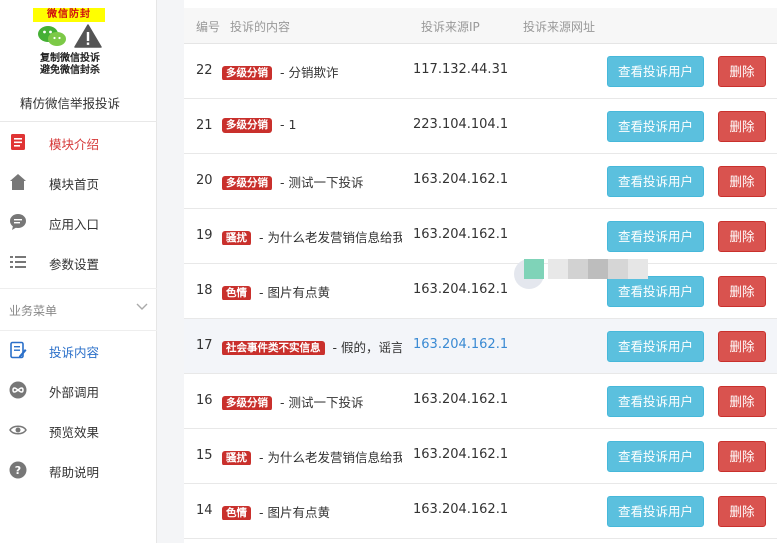  What do you see at coordinates (461, 69) in the screenshot?
I see `source-ip: 117.132.44.31` at bounding box center [461, 69].